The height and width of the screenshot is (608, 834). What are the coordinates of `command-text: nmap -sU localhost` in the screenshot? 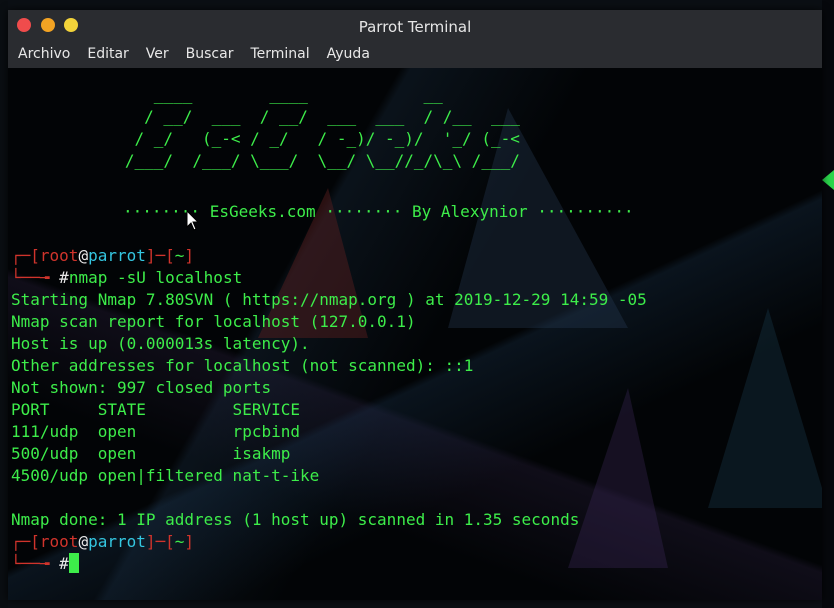 It's located at (155, 277).